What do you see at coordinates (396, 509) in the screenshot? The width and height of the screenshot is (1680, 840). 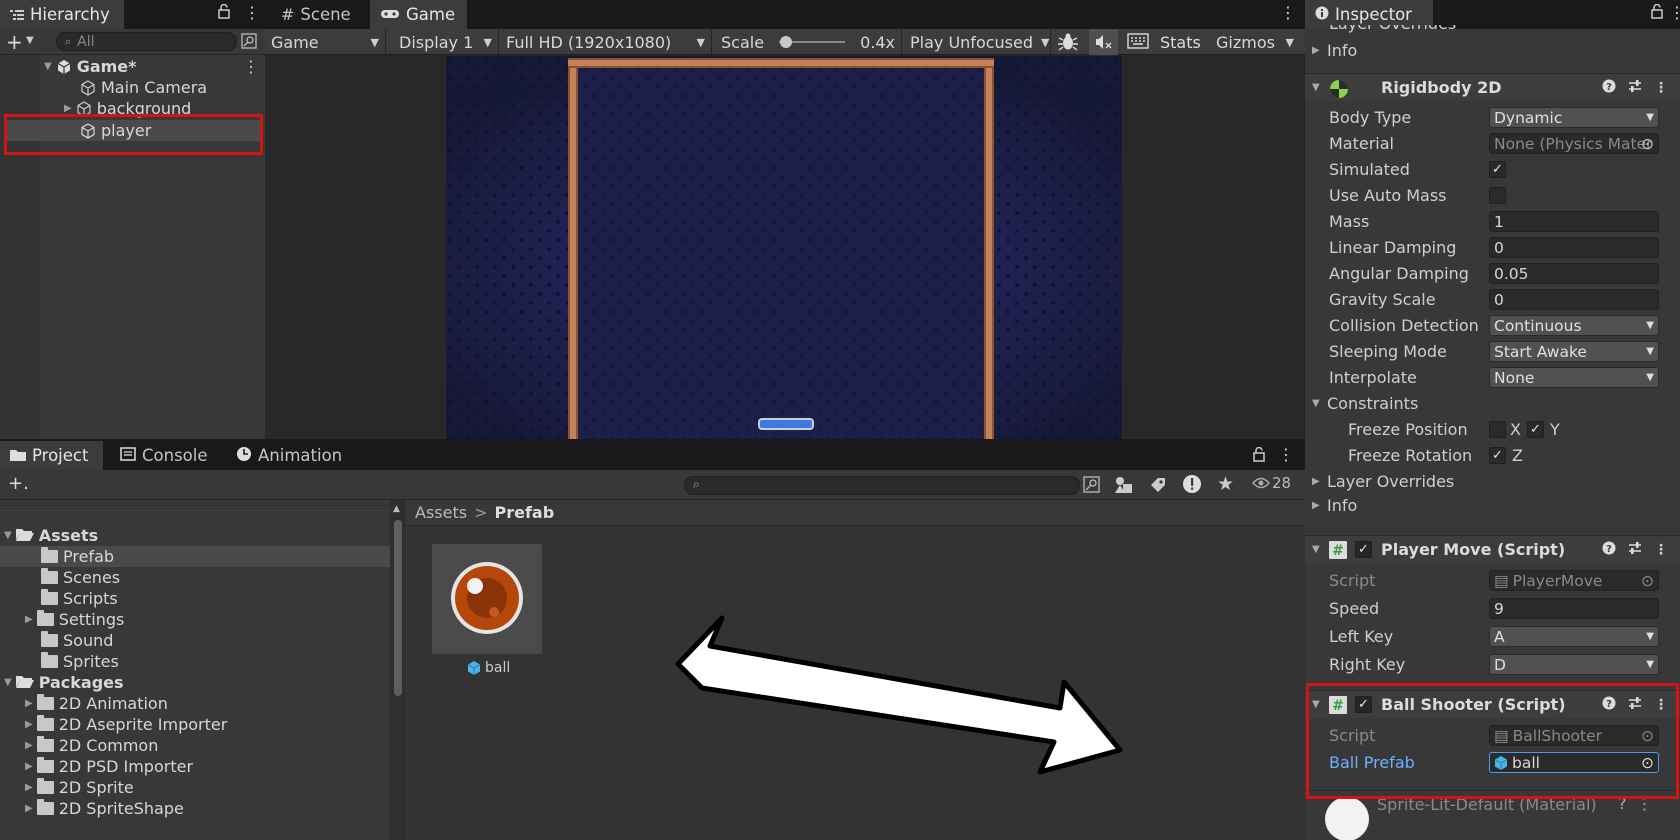 I see `scroll-up-icon: ▲` at bounding box center [396, 509].